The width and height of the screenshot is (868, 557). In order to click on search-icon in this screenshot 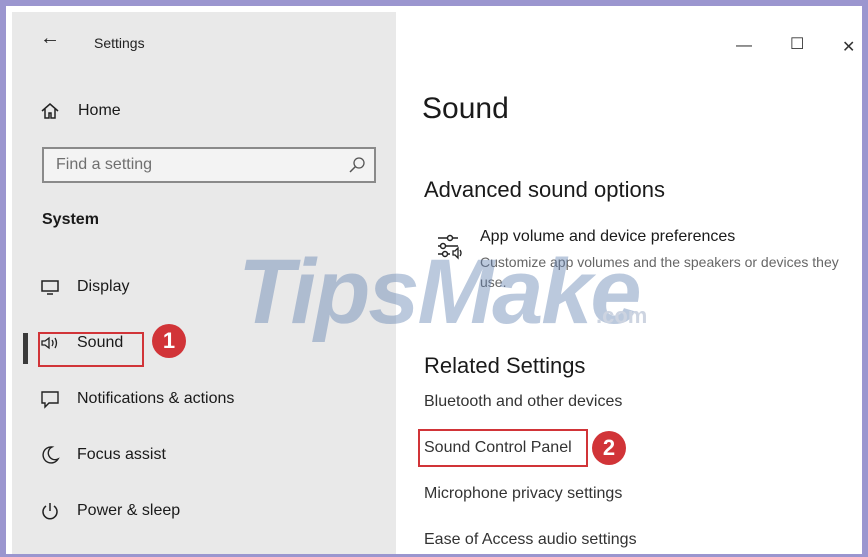, I will do `click(357, 165)`.